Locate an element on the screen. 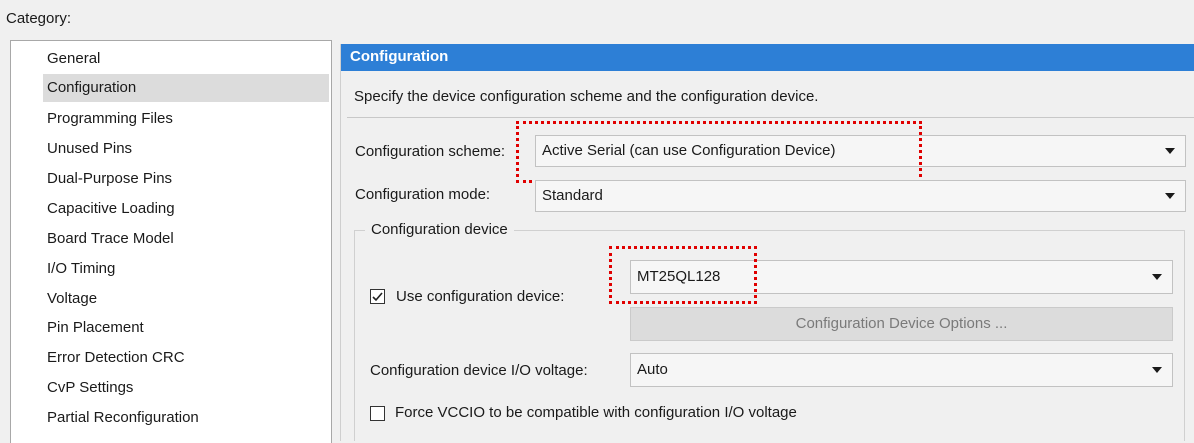 The image size is (1194, 443). io-voltage-select: Auto is located at coordinates (901, 370).